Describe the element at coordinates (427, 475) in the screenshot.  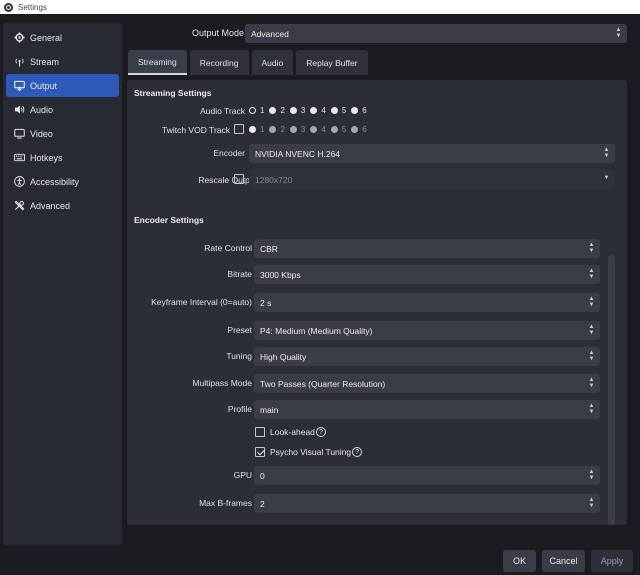
I see `gpu-spinbox: 0 ▲ ▼` at that location.